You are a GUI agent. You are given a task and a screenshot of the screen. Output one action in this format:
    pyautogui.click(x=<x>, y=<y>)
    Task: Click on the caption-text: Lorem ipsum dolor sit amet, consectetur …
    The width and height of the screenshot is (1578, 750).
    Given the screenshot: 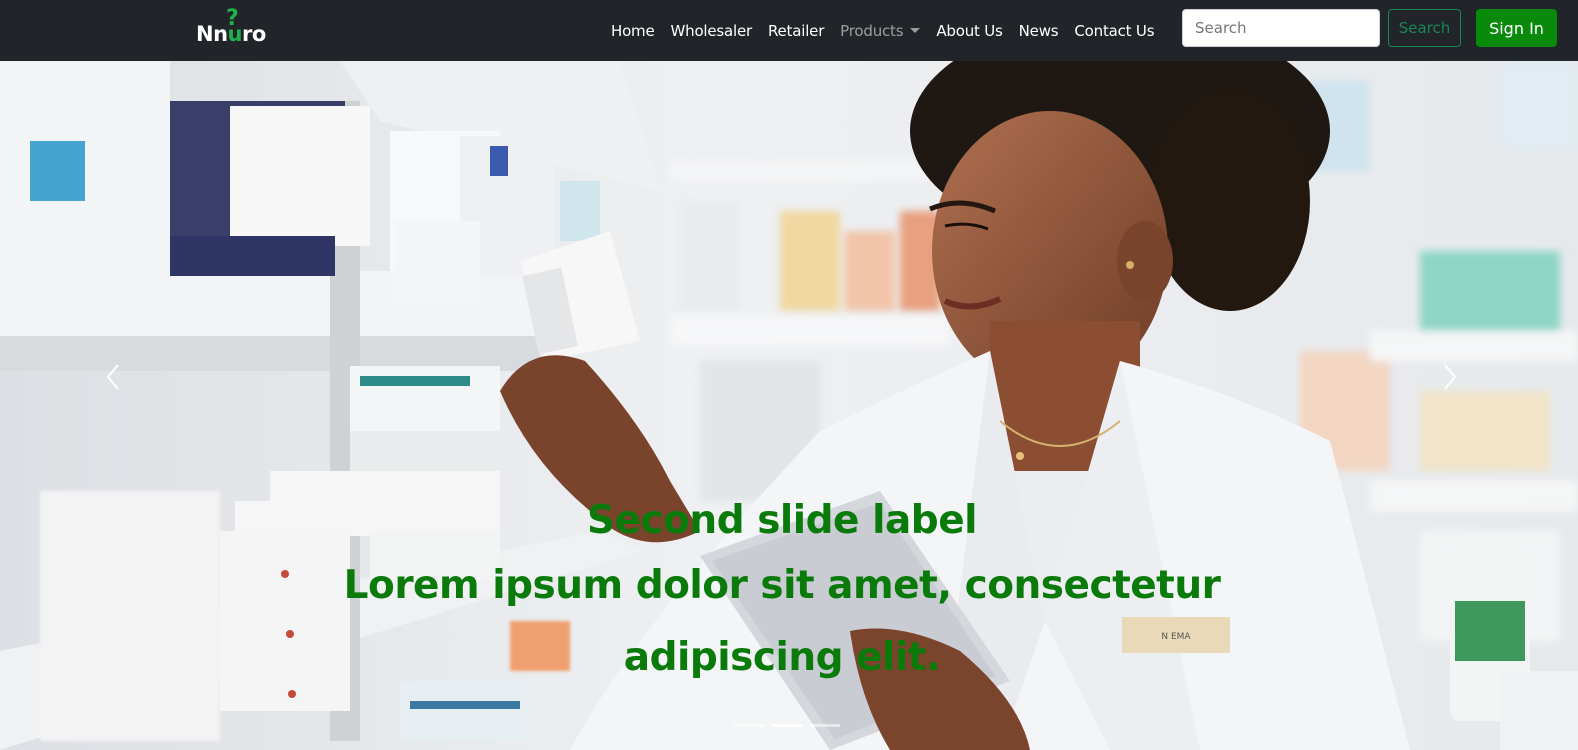 What is the action you would take?
    pyautogui.click(x=782, y=621)
    